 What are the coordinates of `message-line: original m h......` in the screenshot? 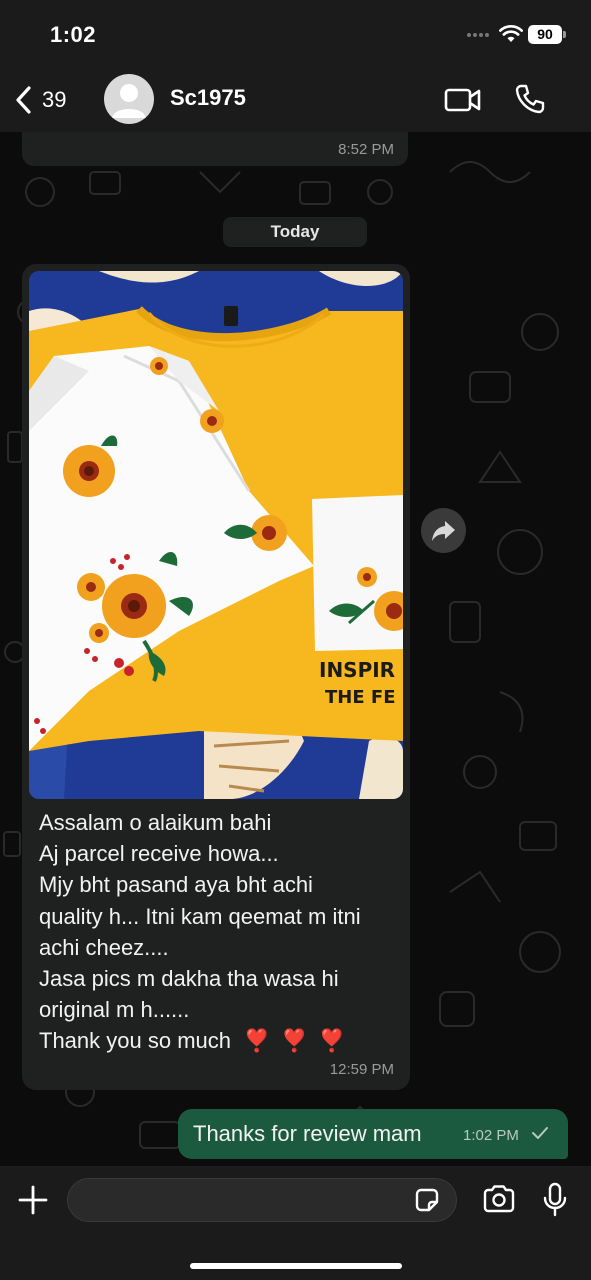 It's located at (114, 1010).